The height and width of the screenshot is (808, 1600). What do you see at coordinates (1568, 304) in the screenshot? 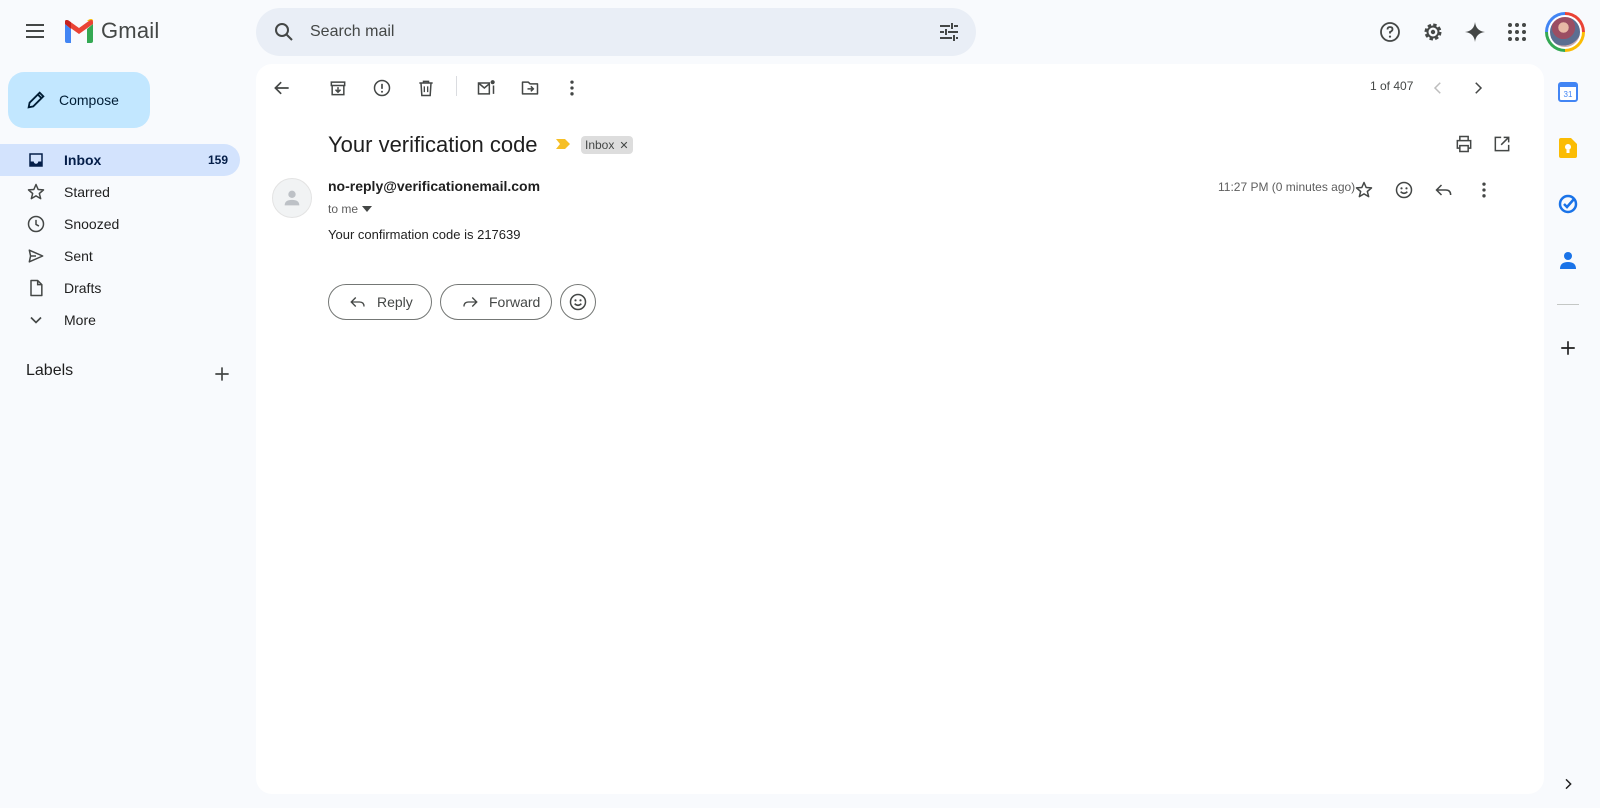
I see `rail-divider` at bounding box center [1568, 304].